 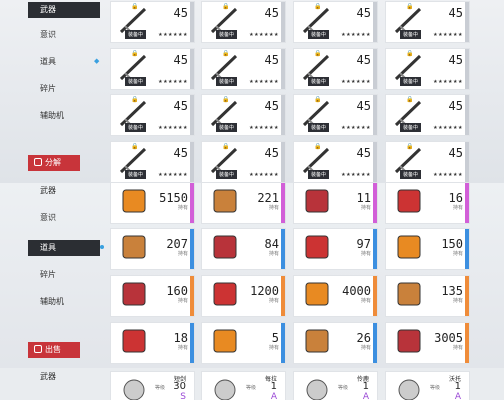 What do you see at coordinates (243, 296) in the screenshot?
I see `item-card: 1200 持有` at bounding box center [243, 296].